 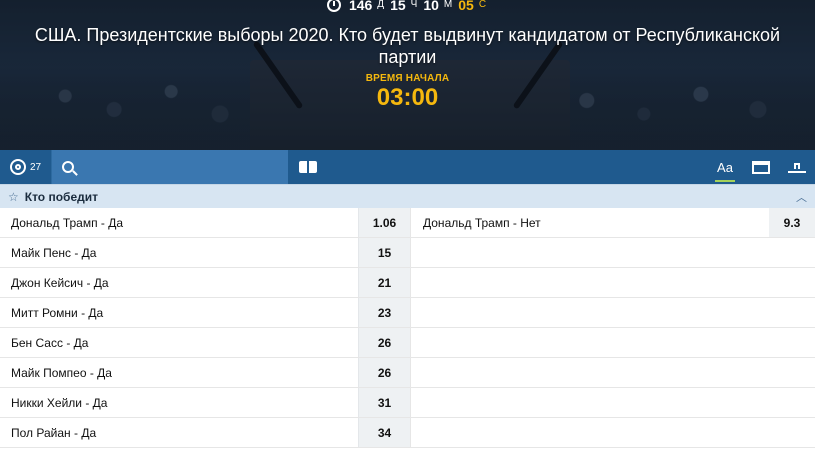 What do you see at coordinates (792, 222) in the screenshot?
I see `odds-button: 9.3` at bounding box center [792, 222].